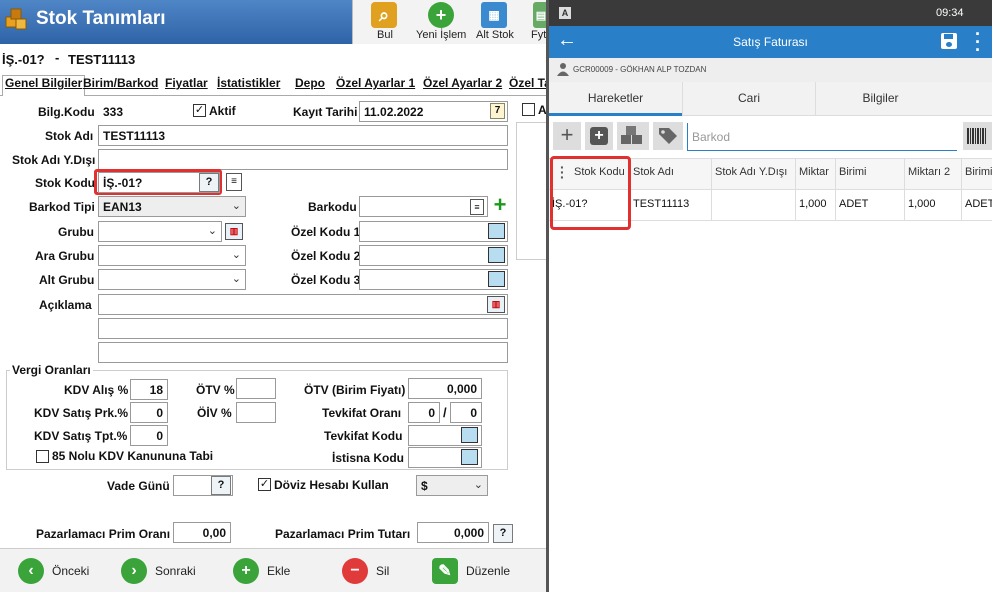  What do you see at coordinates (497, 111) in the screenshot?
I see `calendar-icon: 7` at bounding box center [497, 111].